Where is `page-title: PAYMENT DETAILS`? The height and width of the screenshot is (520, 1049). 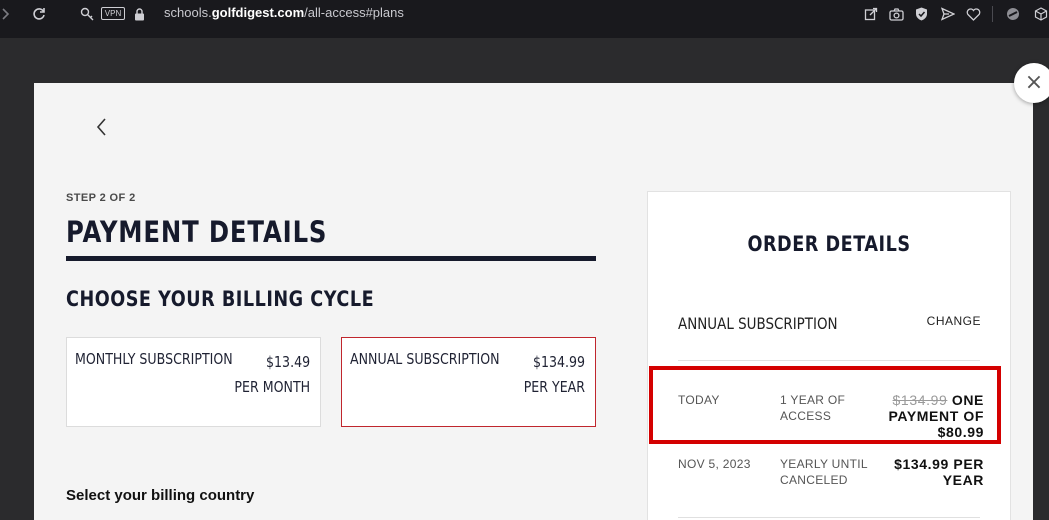
page-title: PAYMENT DETAILS is located at coordinates (197, 232).